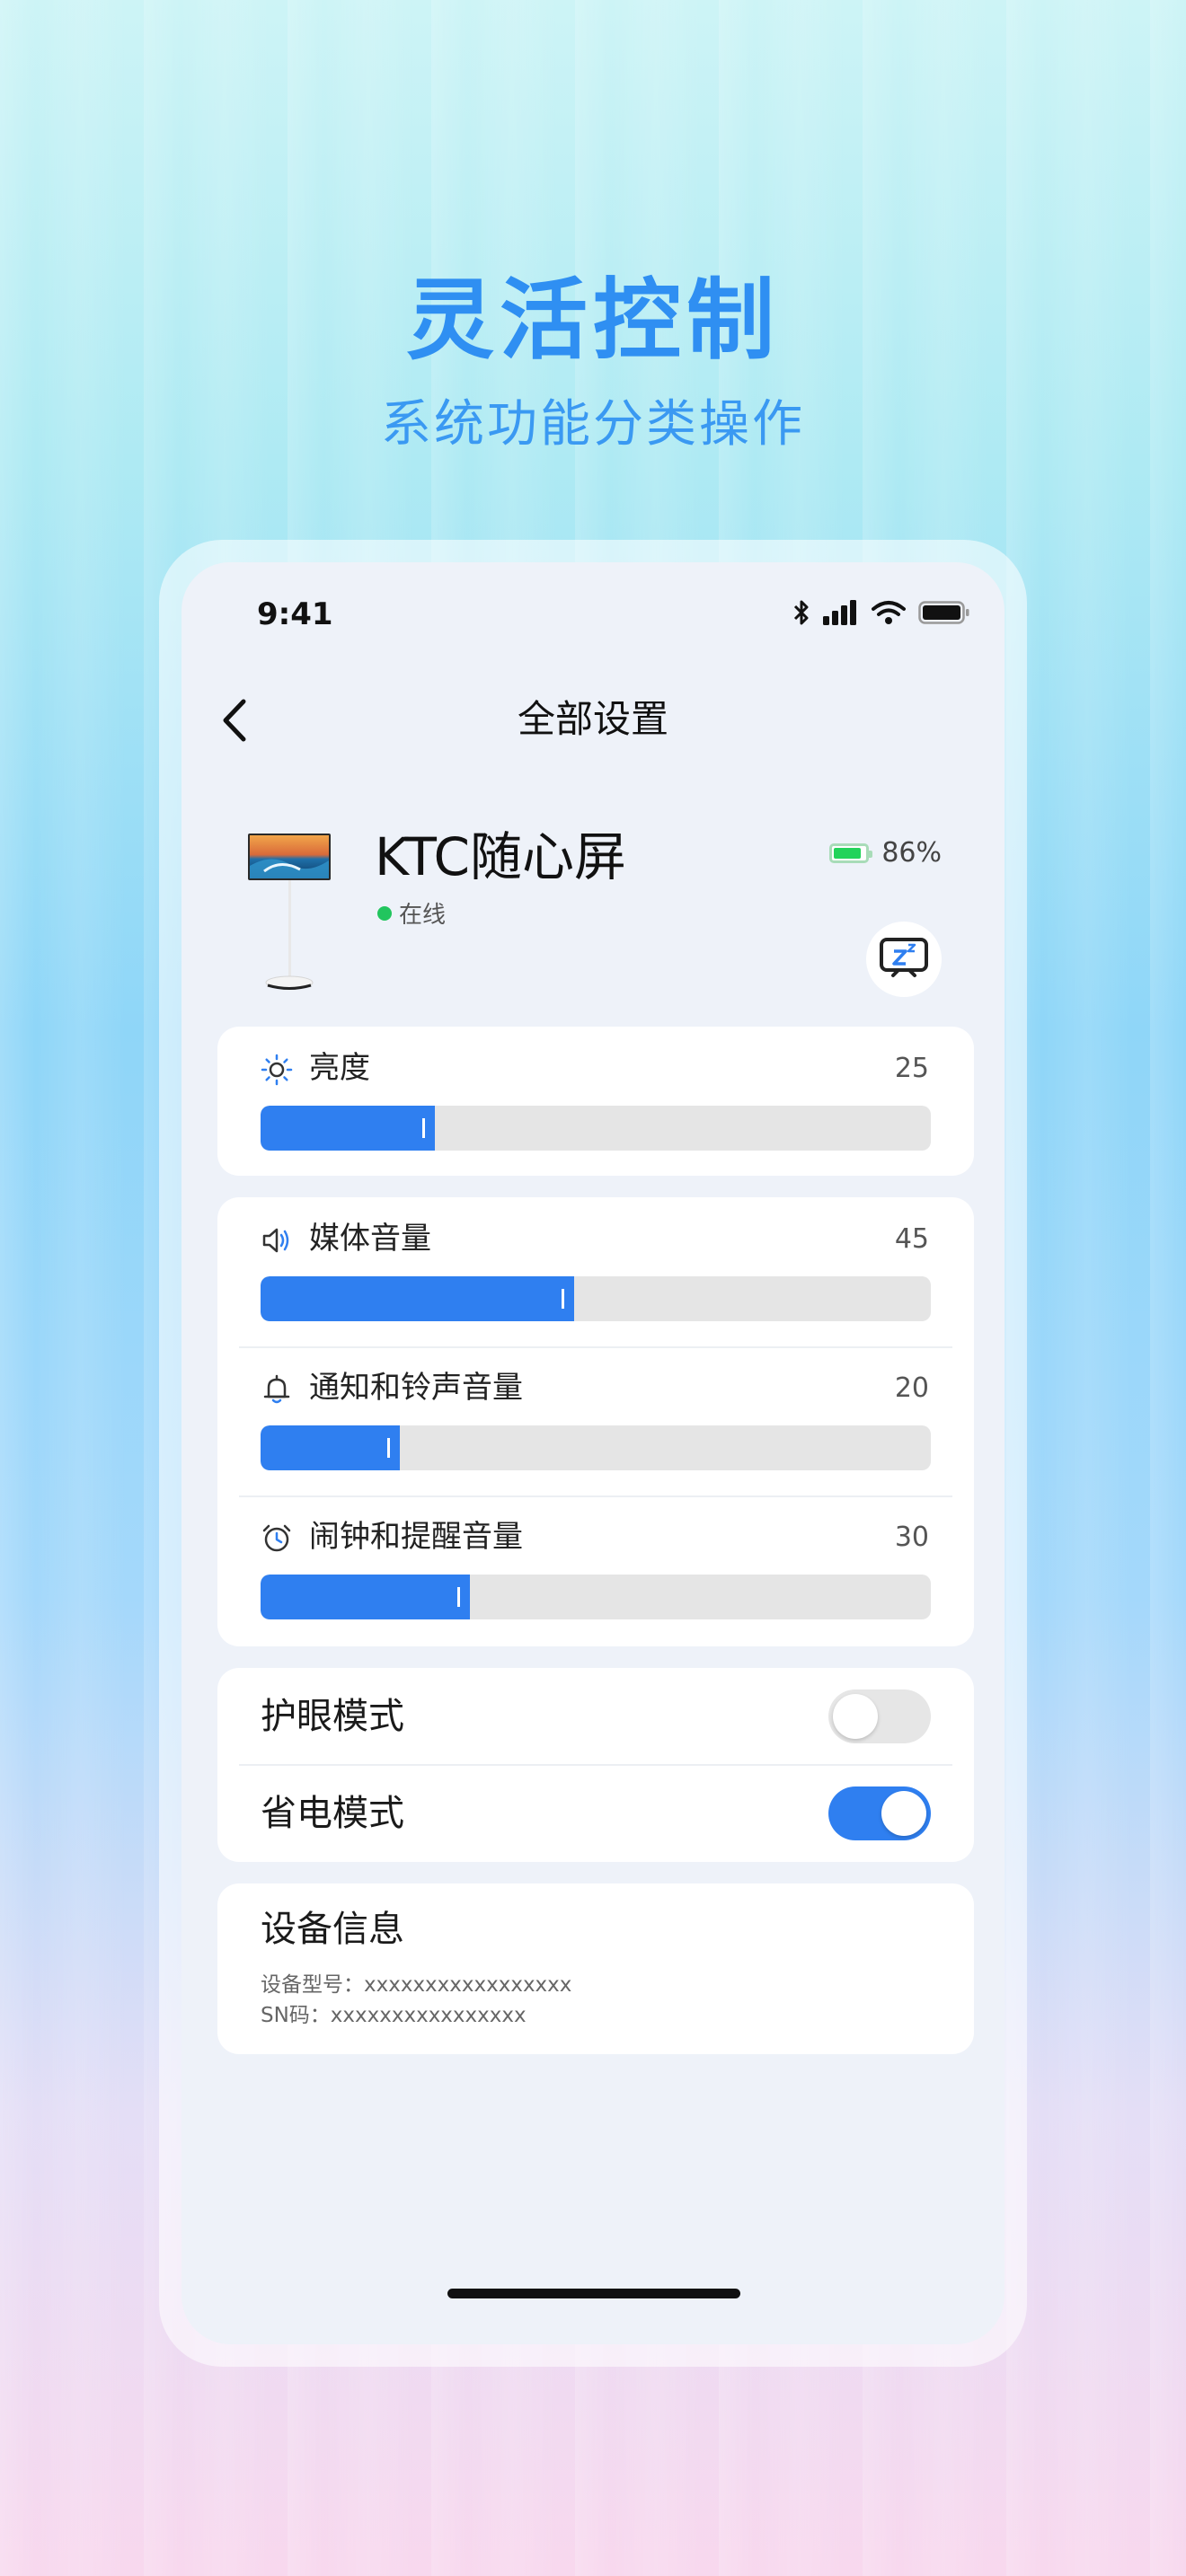  I want to click on status-time: 9:41, so click(295, 614).